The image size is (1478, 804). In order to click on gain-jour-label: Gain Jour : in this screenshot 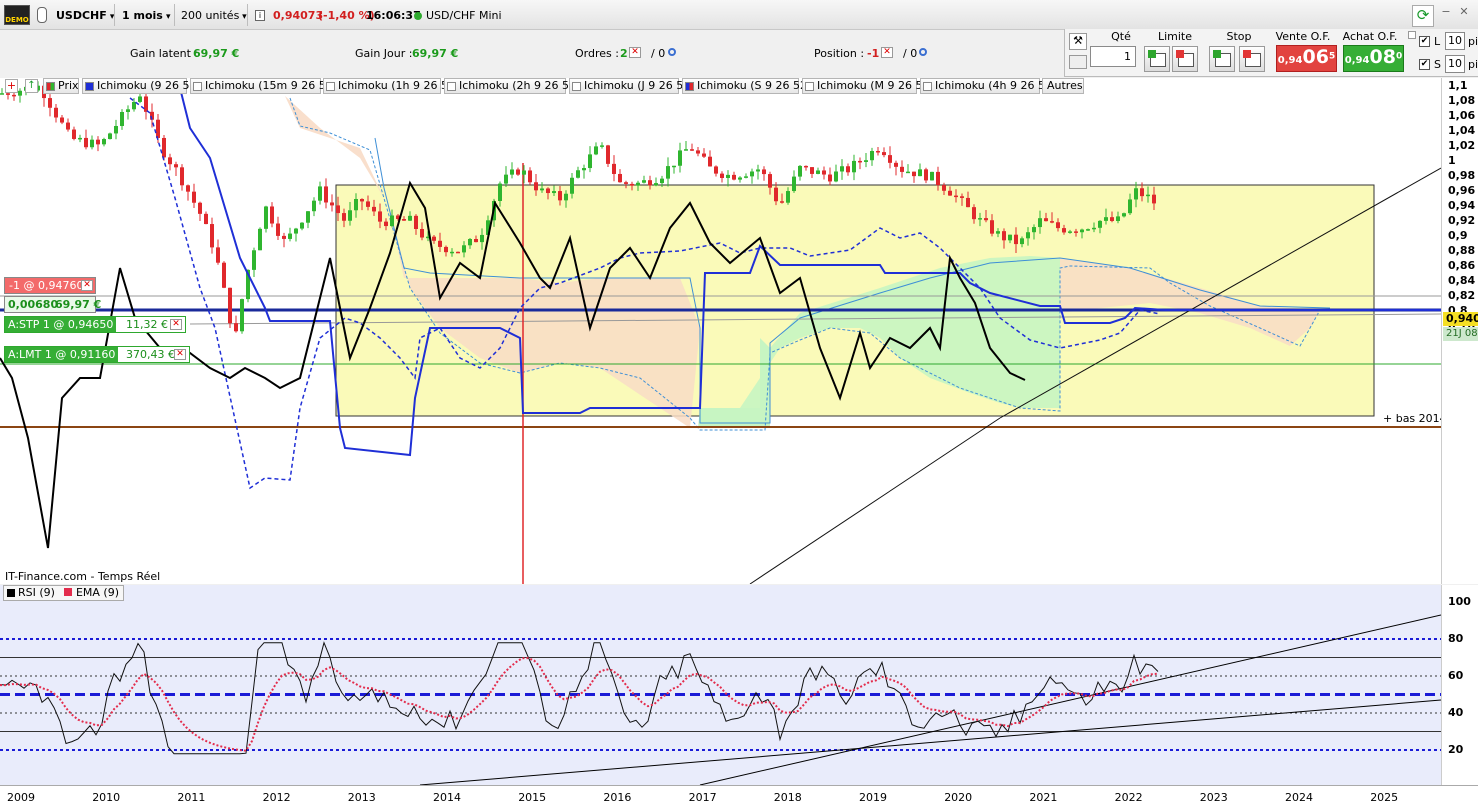, I will do `click(384, 53)`.